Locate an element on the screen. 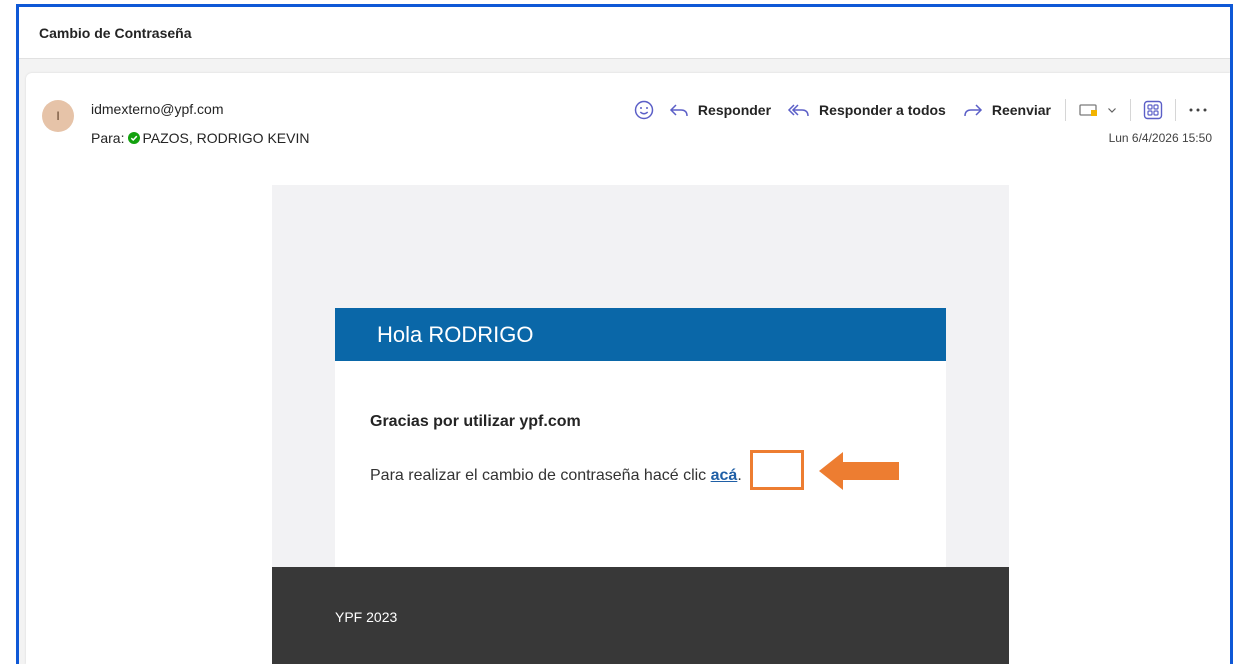 Image resolution: width=1251 pixels, height=664 pixels. avatar: I is located at coordinates (58, 116).